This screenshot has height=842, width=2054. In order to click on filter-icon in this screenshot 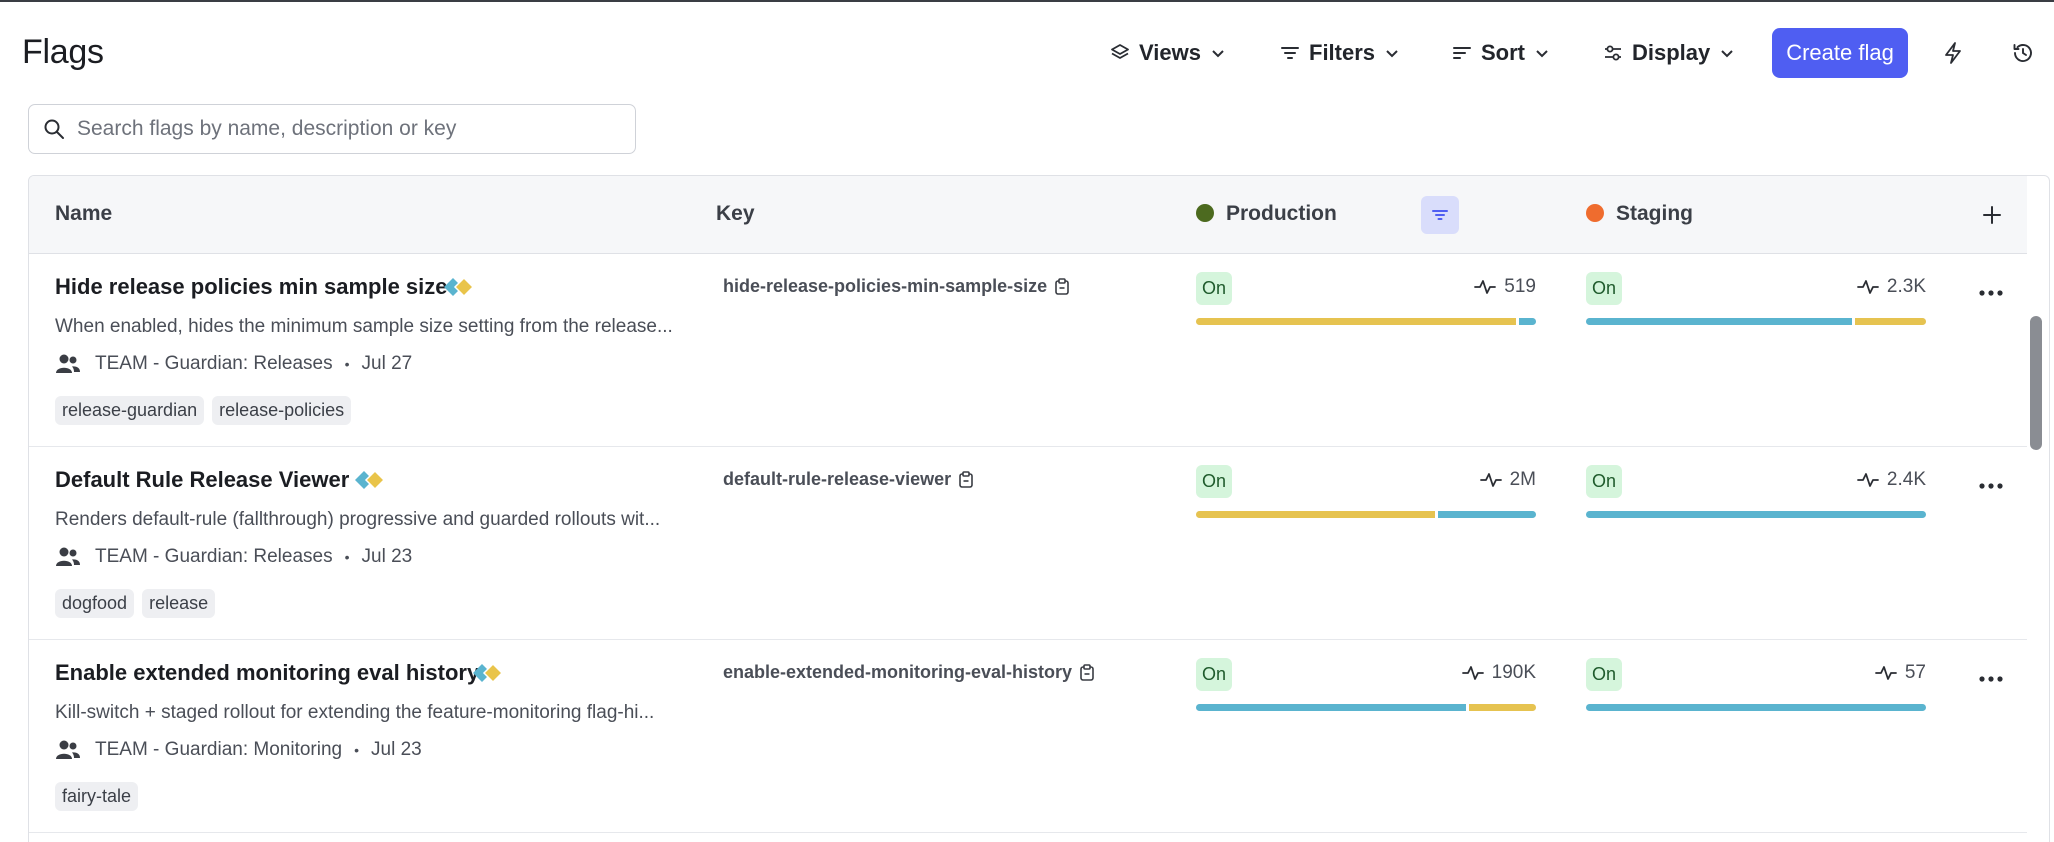, I will do `click(1440, 215)`.